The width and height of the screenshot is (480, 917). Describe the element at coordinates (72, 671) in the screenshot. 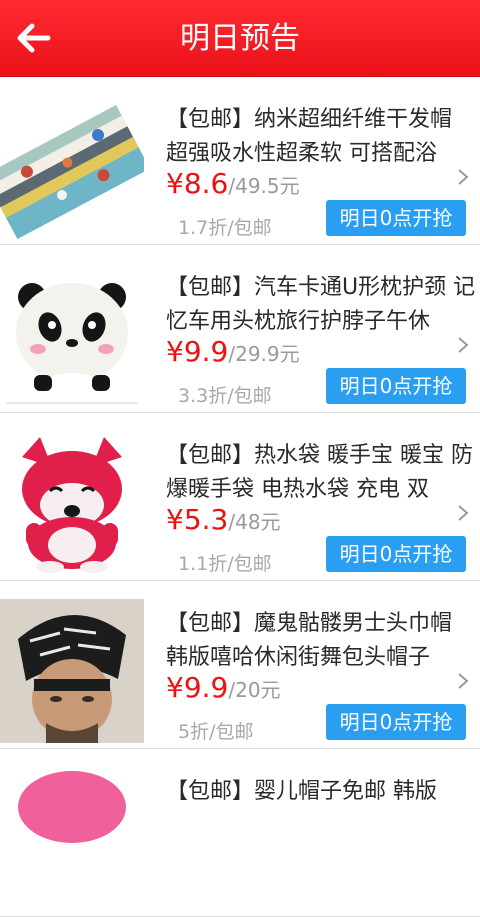

I see `product-image-skull-beanie` at that location.